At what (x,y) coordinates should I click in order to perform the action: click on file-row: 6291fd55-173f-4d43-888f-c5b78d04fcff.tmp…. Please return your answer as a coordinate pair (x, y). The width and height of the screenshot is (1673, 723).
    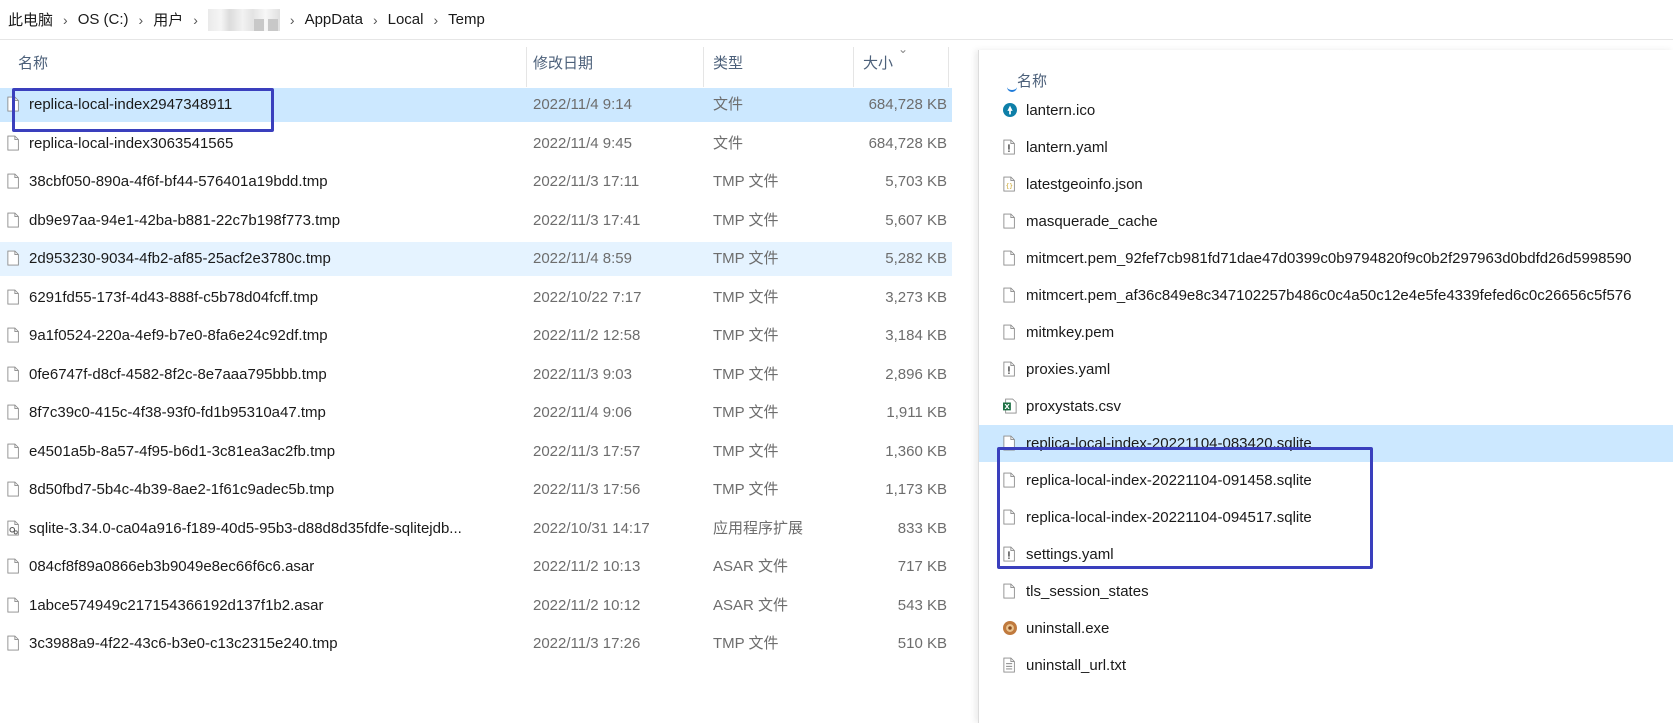
    Looking at the image, I should click on (476, 298).